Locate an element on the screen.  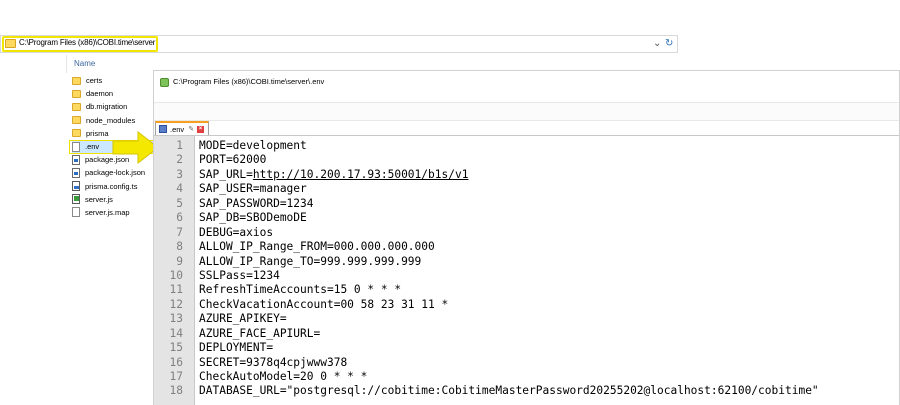
code-line: 4 SAP_USER=manager is located at coordinates (486, 189).